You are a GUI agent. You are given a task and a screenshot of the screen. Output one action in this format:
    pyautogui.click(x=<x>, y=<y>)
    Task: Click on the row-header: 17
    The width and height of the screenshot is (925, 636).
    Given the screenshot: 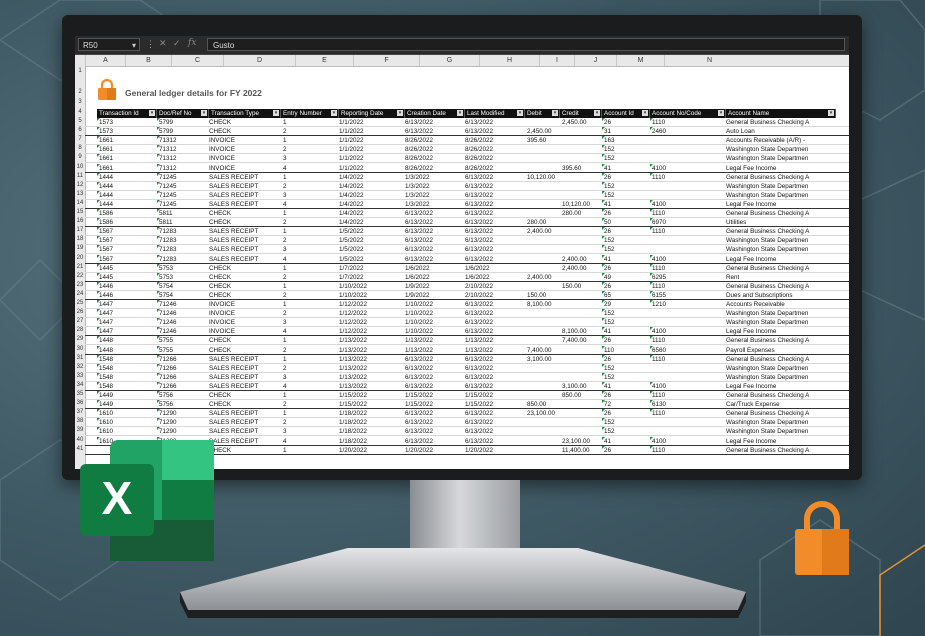 What is the action you would take?
    pyautogui.click(x=80, y=230)
    